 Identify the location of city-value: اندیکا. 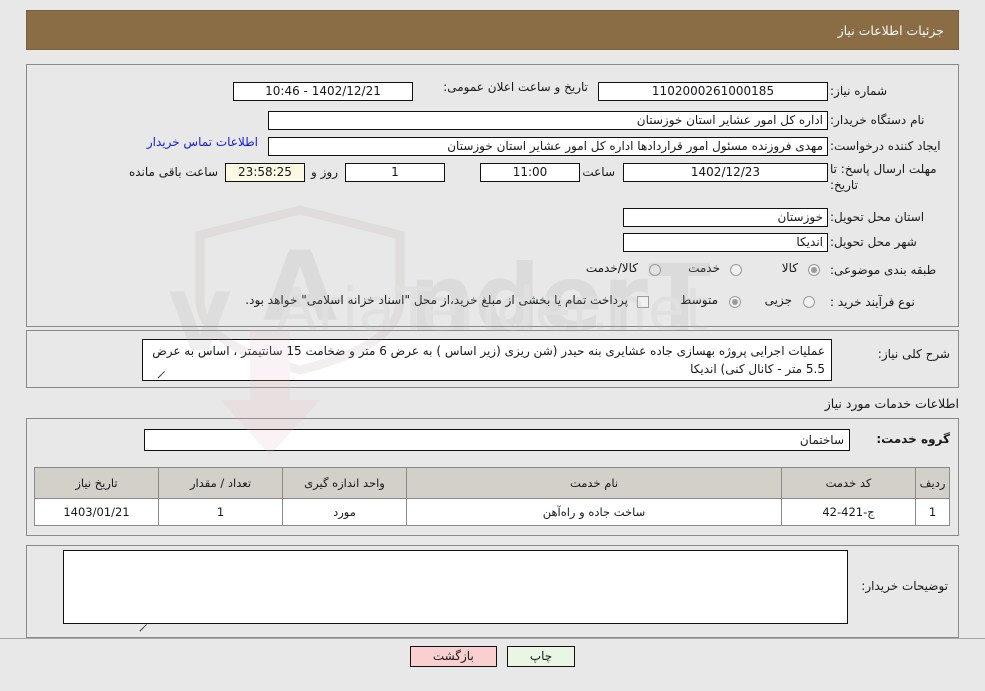
(725, 242).